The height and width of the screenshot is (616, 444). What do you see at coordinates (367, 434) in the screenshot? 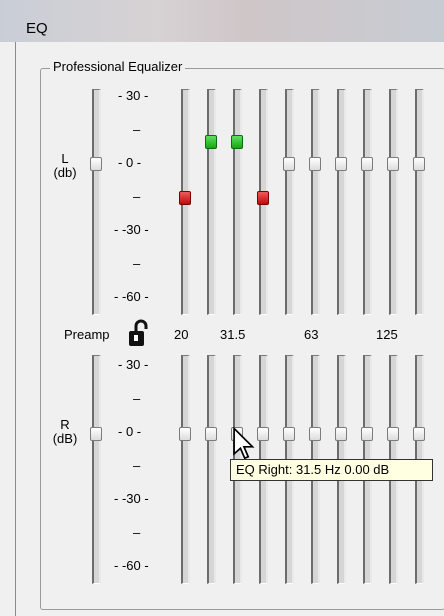
I see `right-band-8-thumb` at bounding box center [367, 434].